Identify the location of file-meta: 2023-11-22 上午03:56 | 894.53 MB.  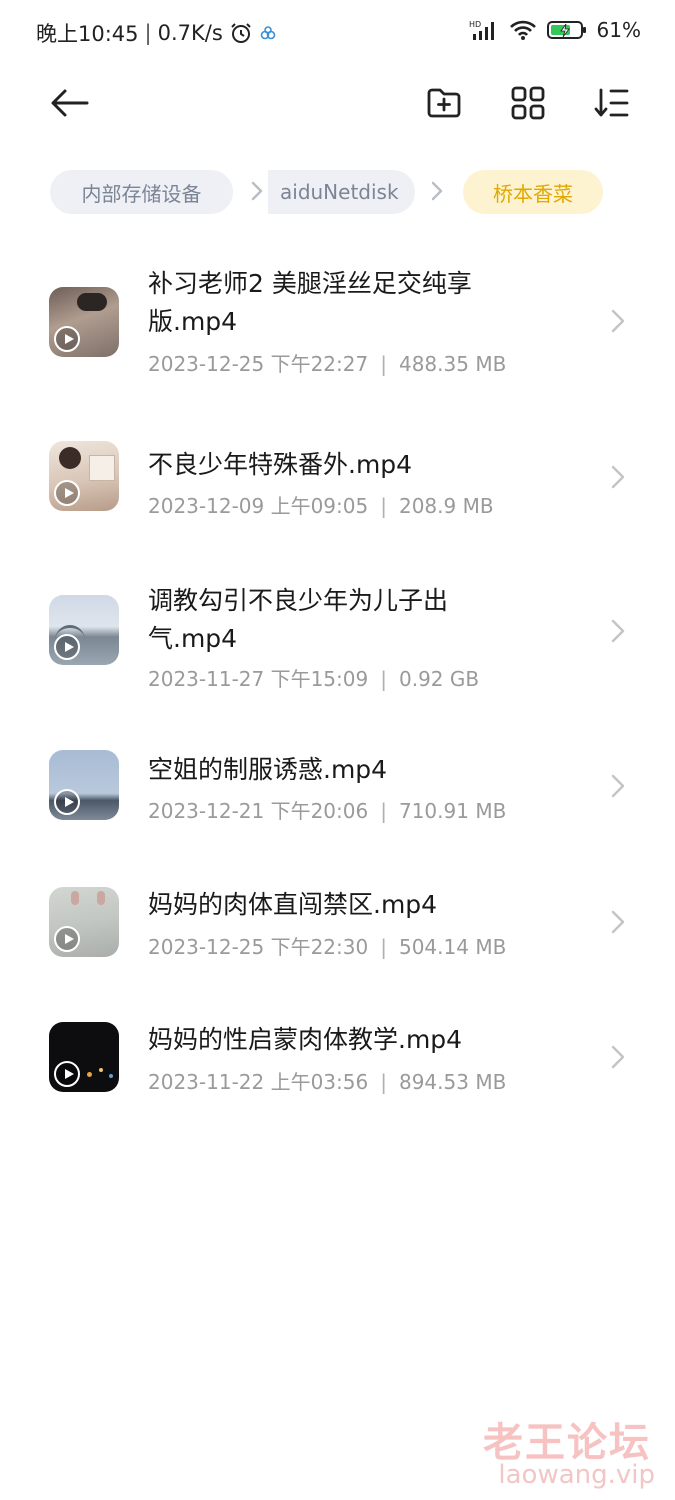
(327, 1080).